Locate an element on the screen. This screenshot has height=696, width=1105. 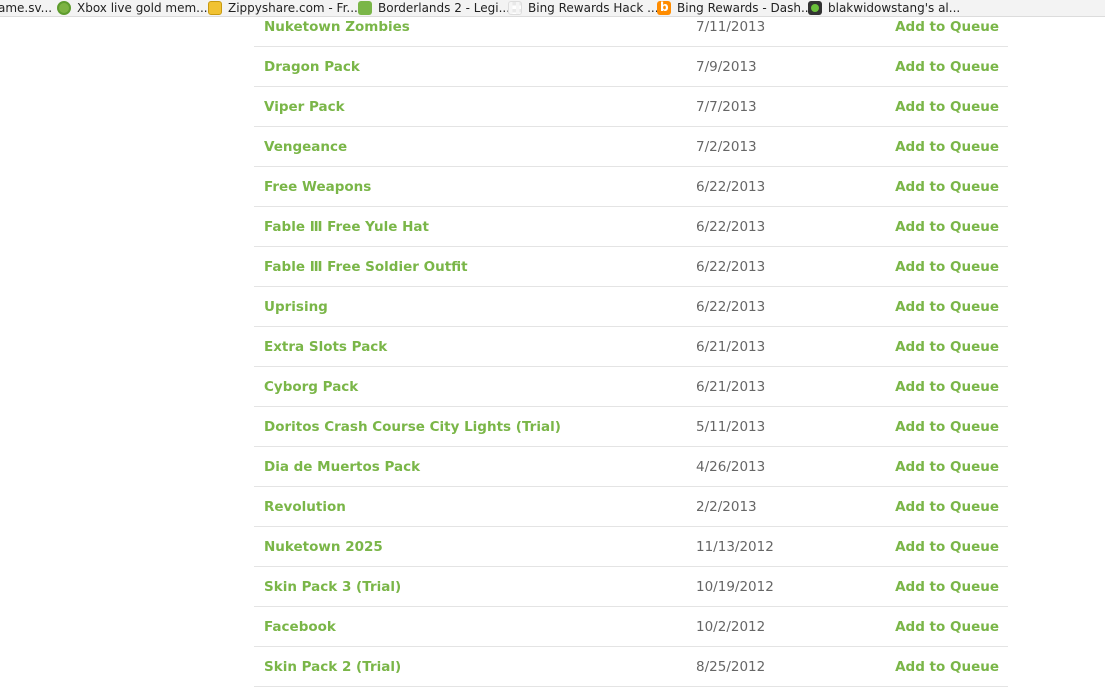
list-item: Facebook 10/2/2012 Add to Queue is located at coordinates (631, 627).